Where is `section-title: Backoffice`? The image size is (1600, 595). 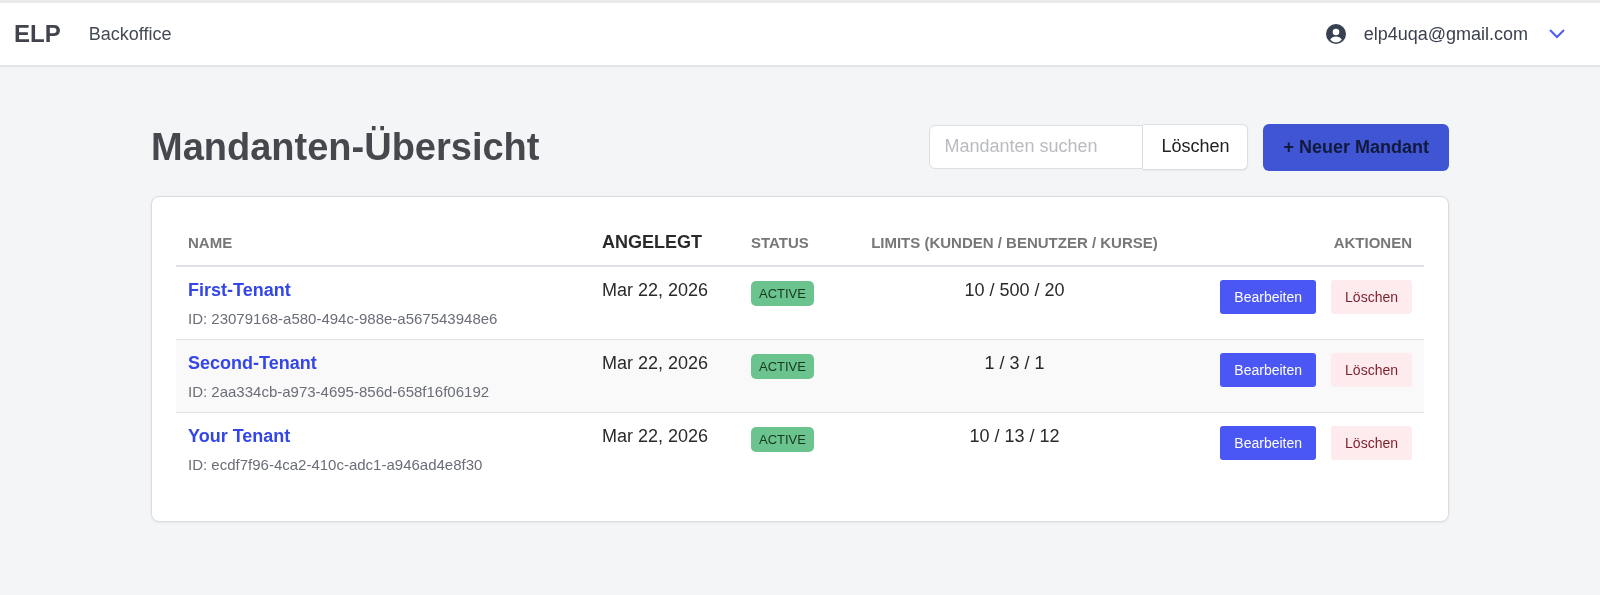 section-title: Backoffice is located at coordinates (130, 34).